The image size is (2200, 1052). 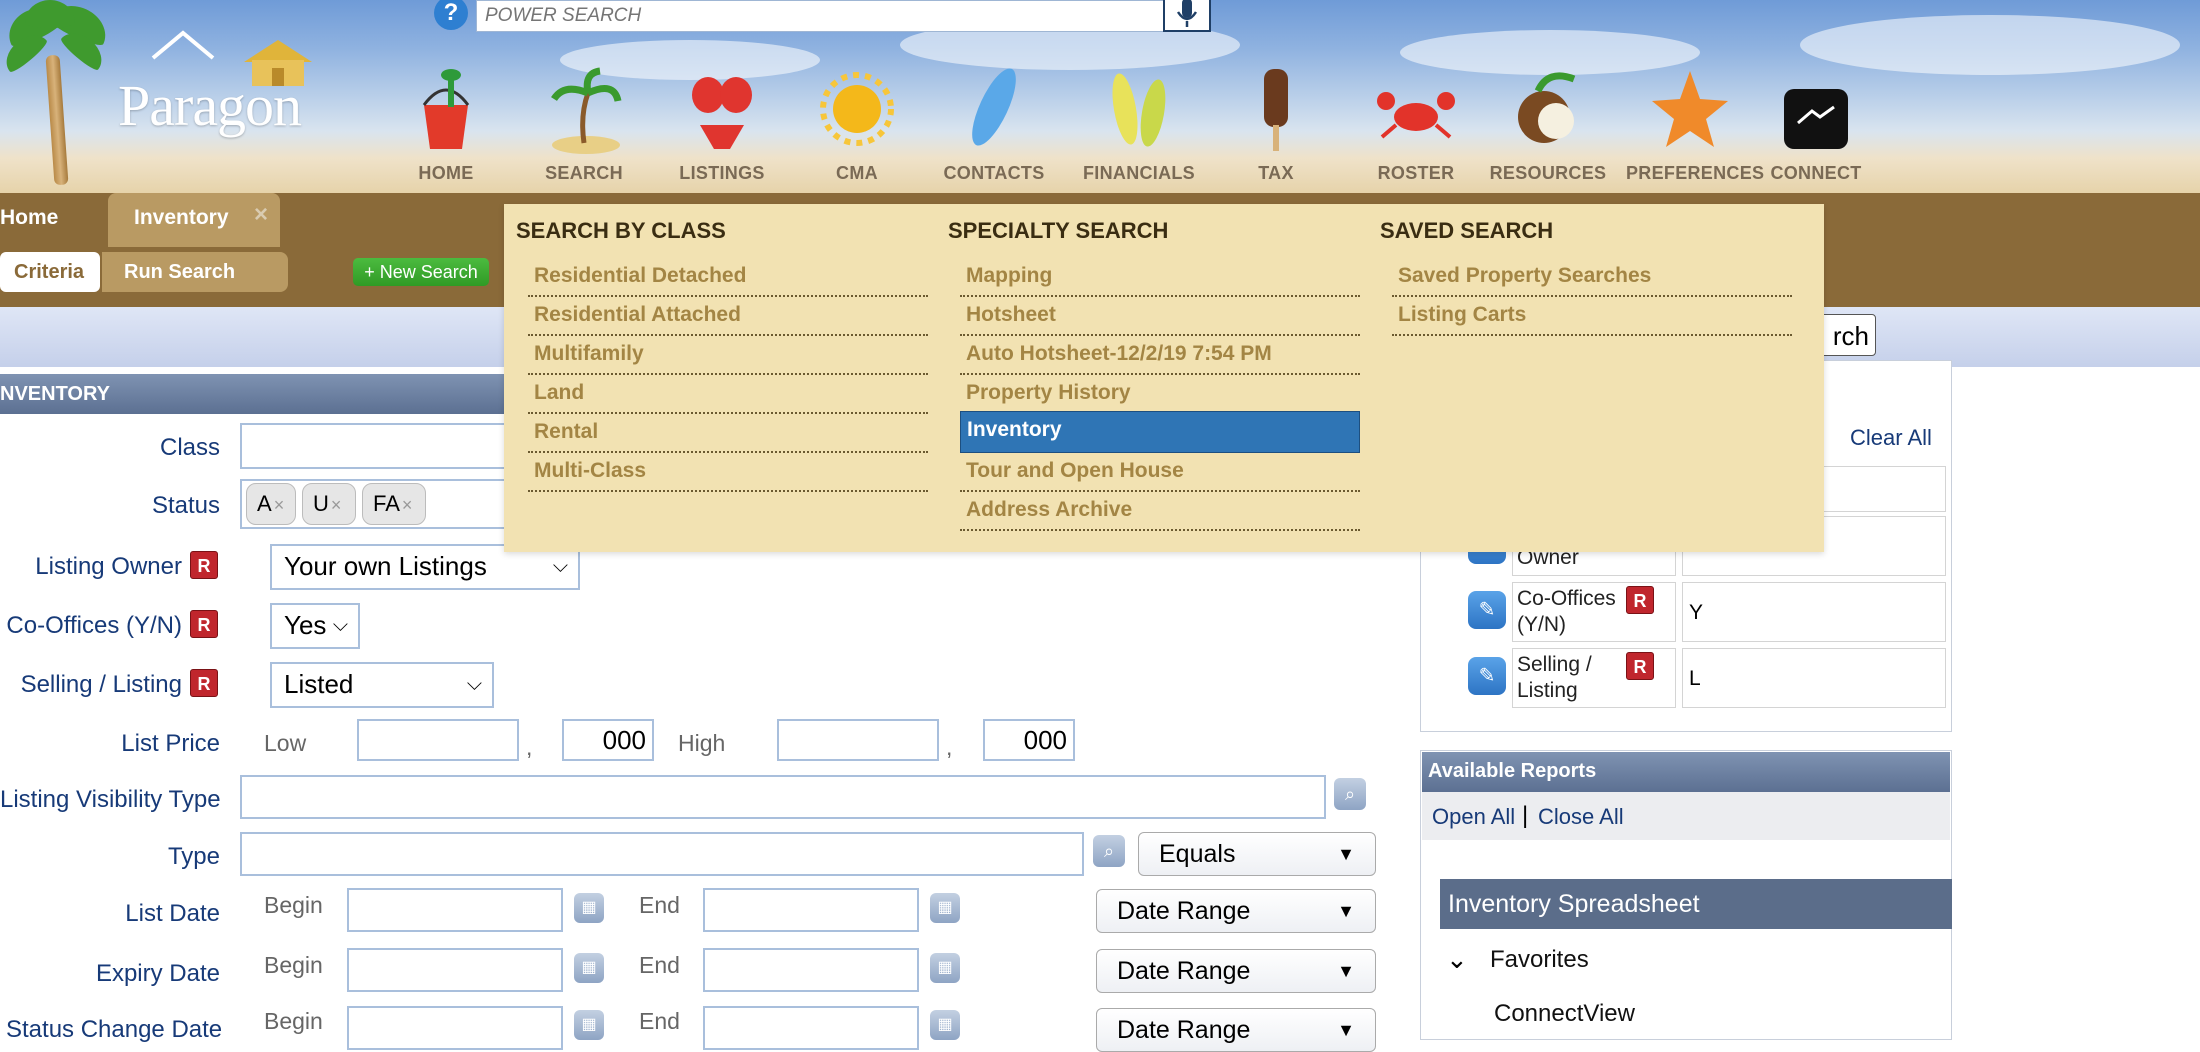 What do you see at coordinates (1276, 110) in the screenshot?
I see `popsicle-icon` at bounding box center [1276, 110].